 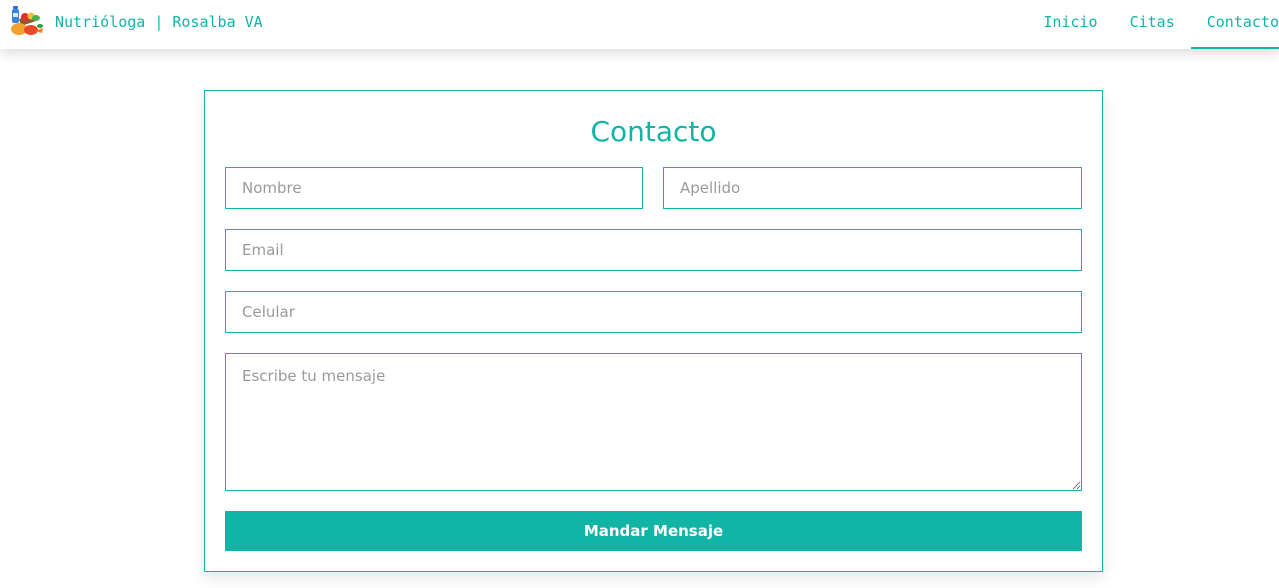 I want to click on brand-title: Nutrióloga | Rosalba VA, so click(x=159, y=22).